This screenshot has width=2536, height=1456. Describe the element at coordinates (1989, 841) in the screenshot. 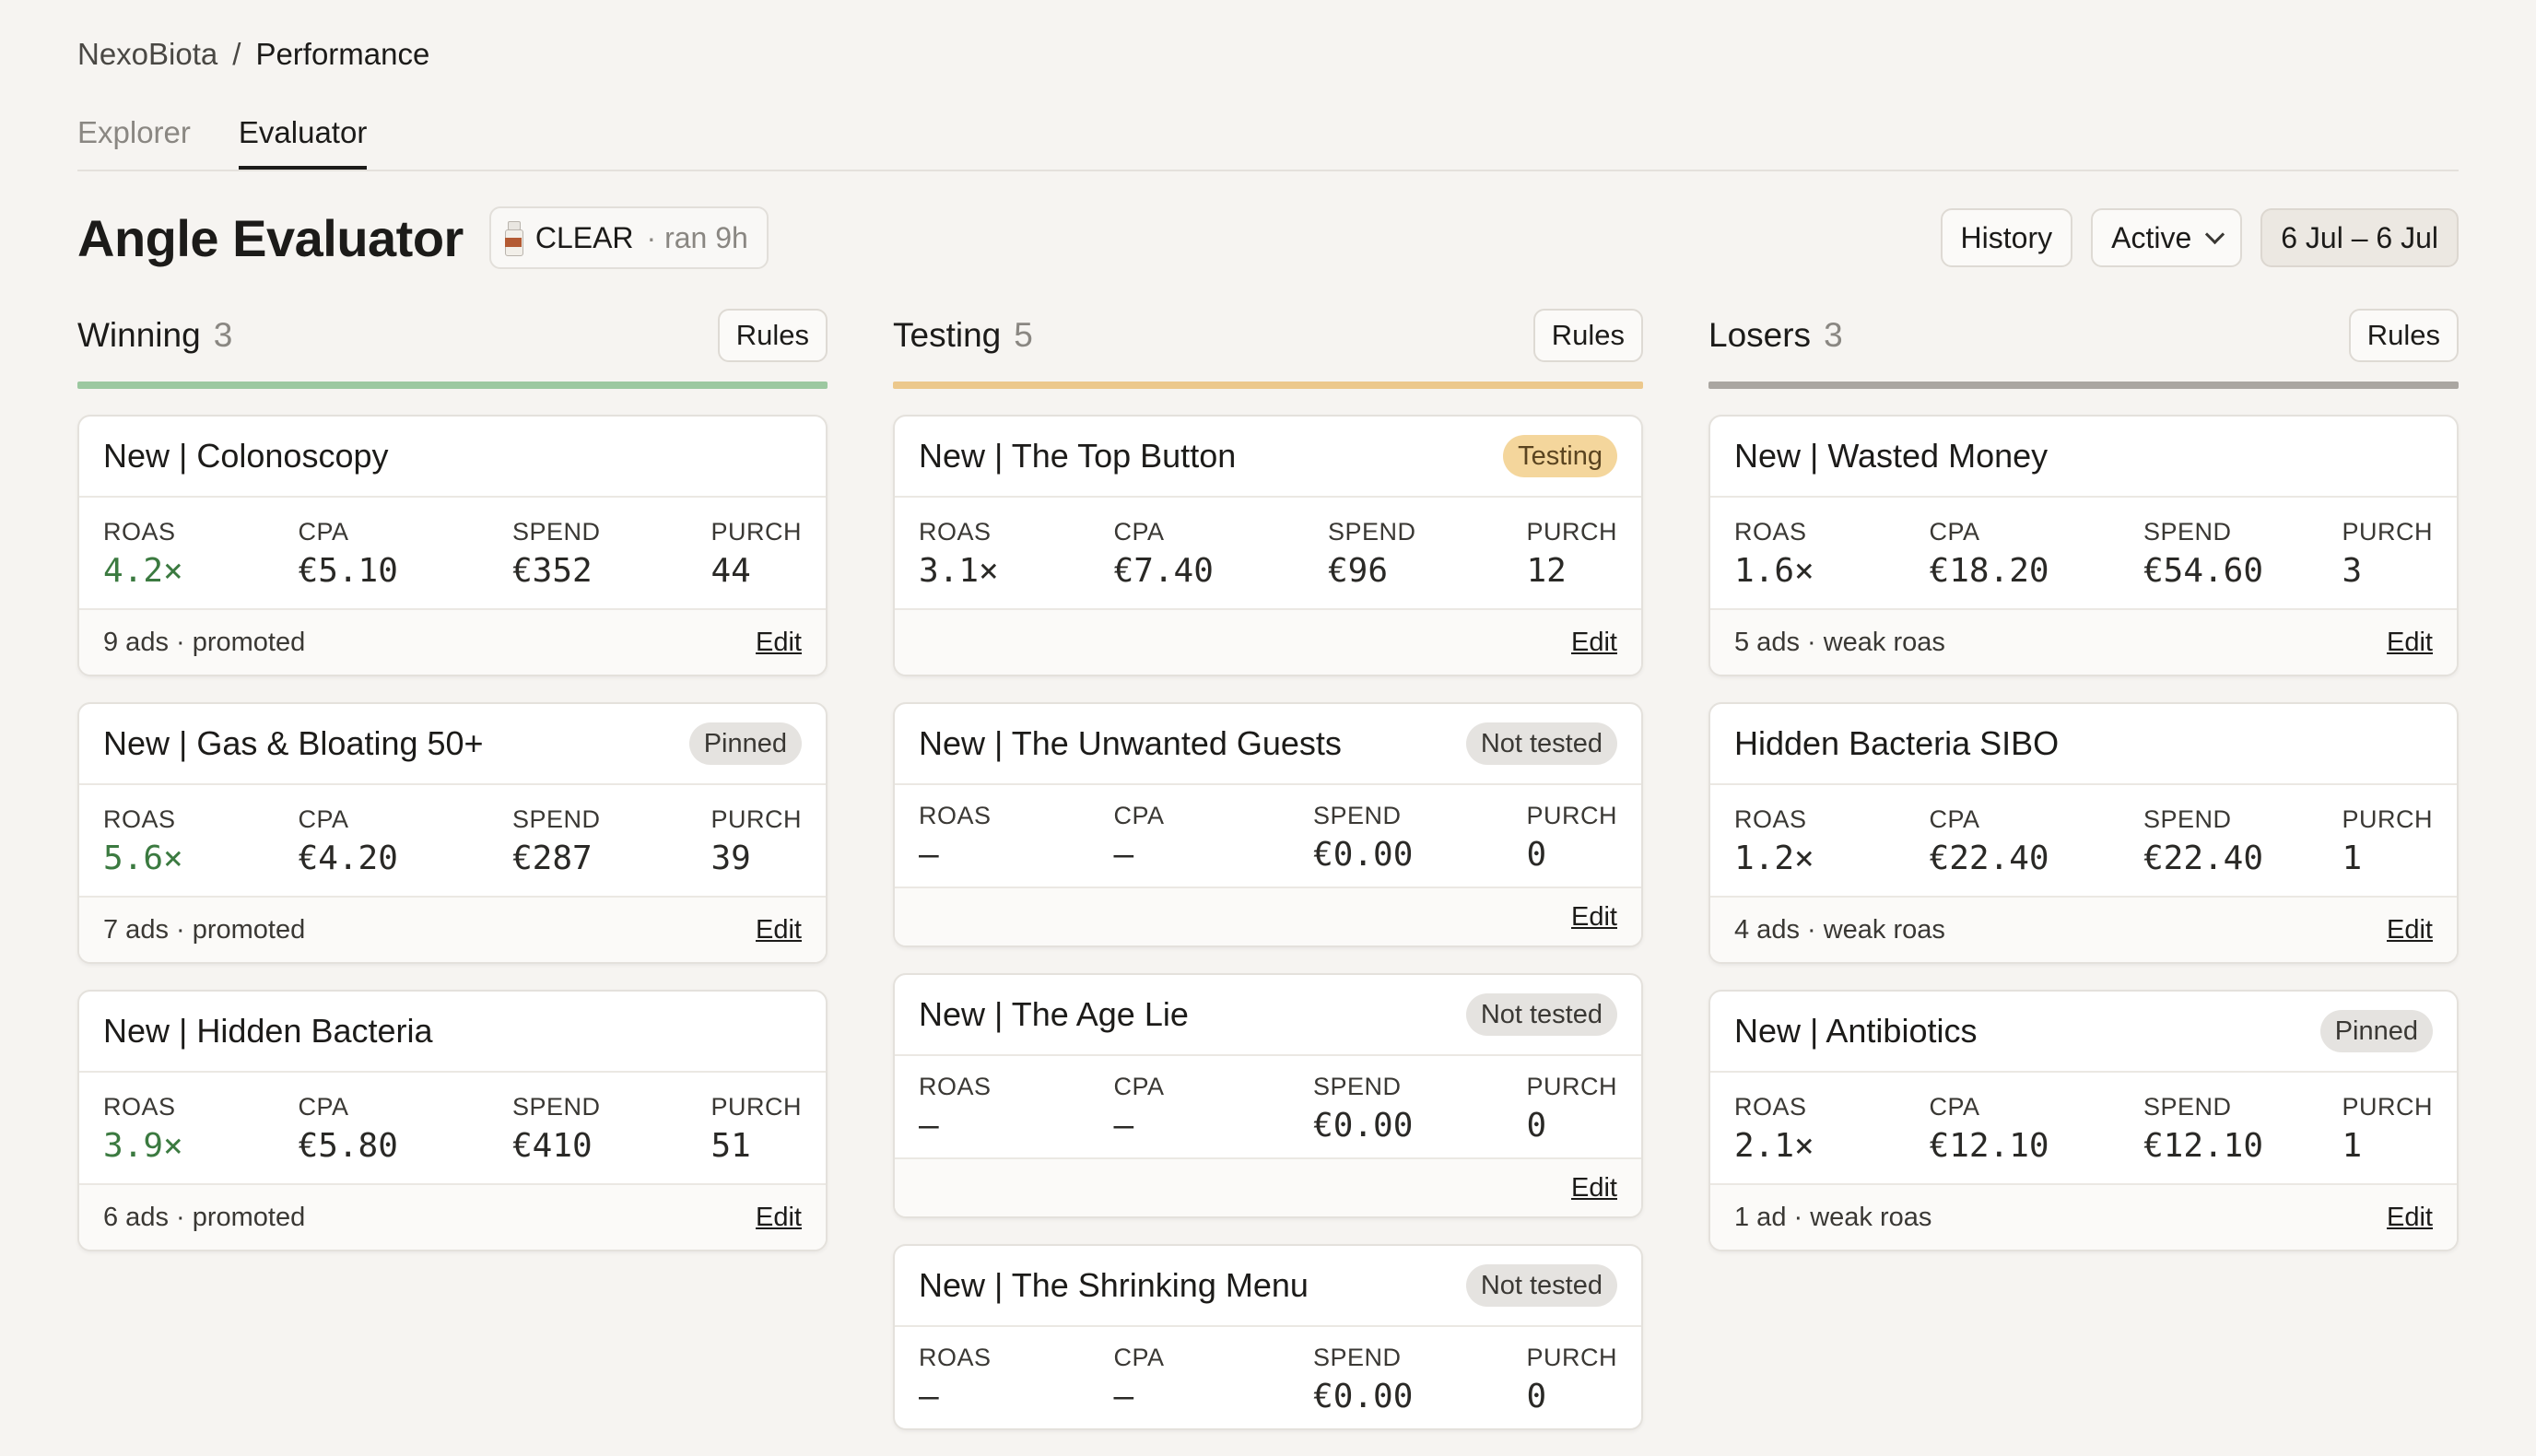

I see `metric-cpa: CPA €22.40` at that location.